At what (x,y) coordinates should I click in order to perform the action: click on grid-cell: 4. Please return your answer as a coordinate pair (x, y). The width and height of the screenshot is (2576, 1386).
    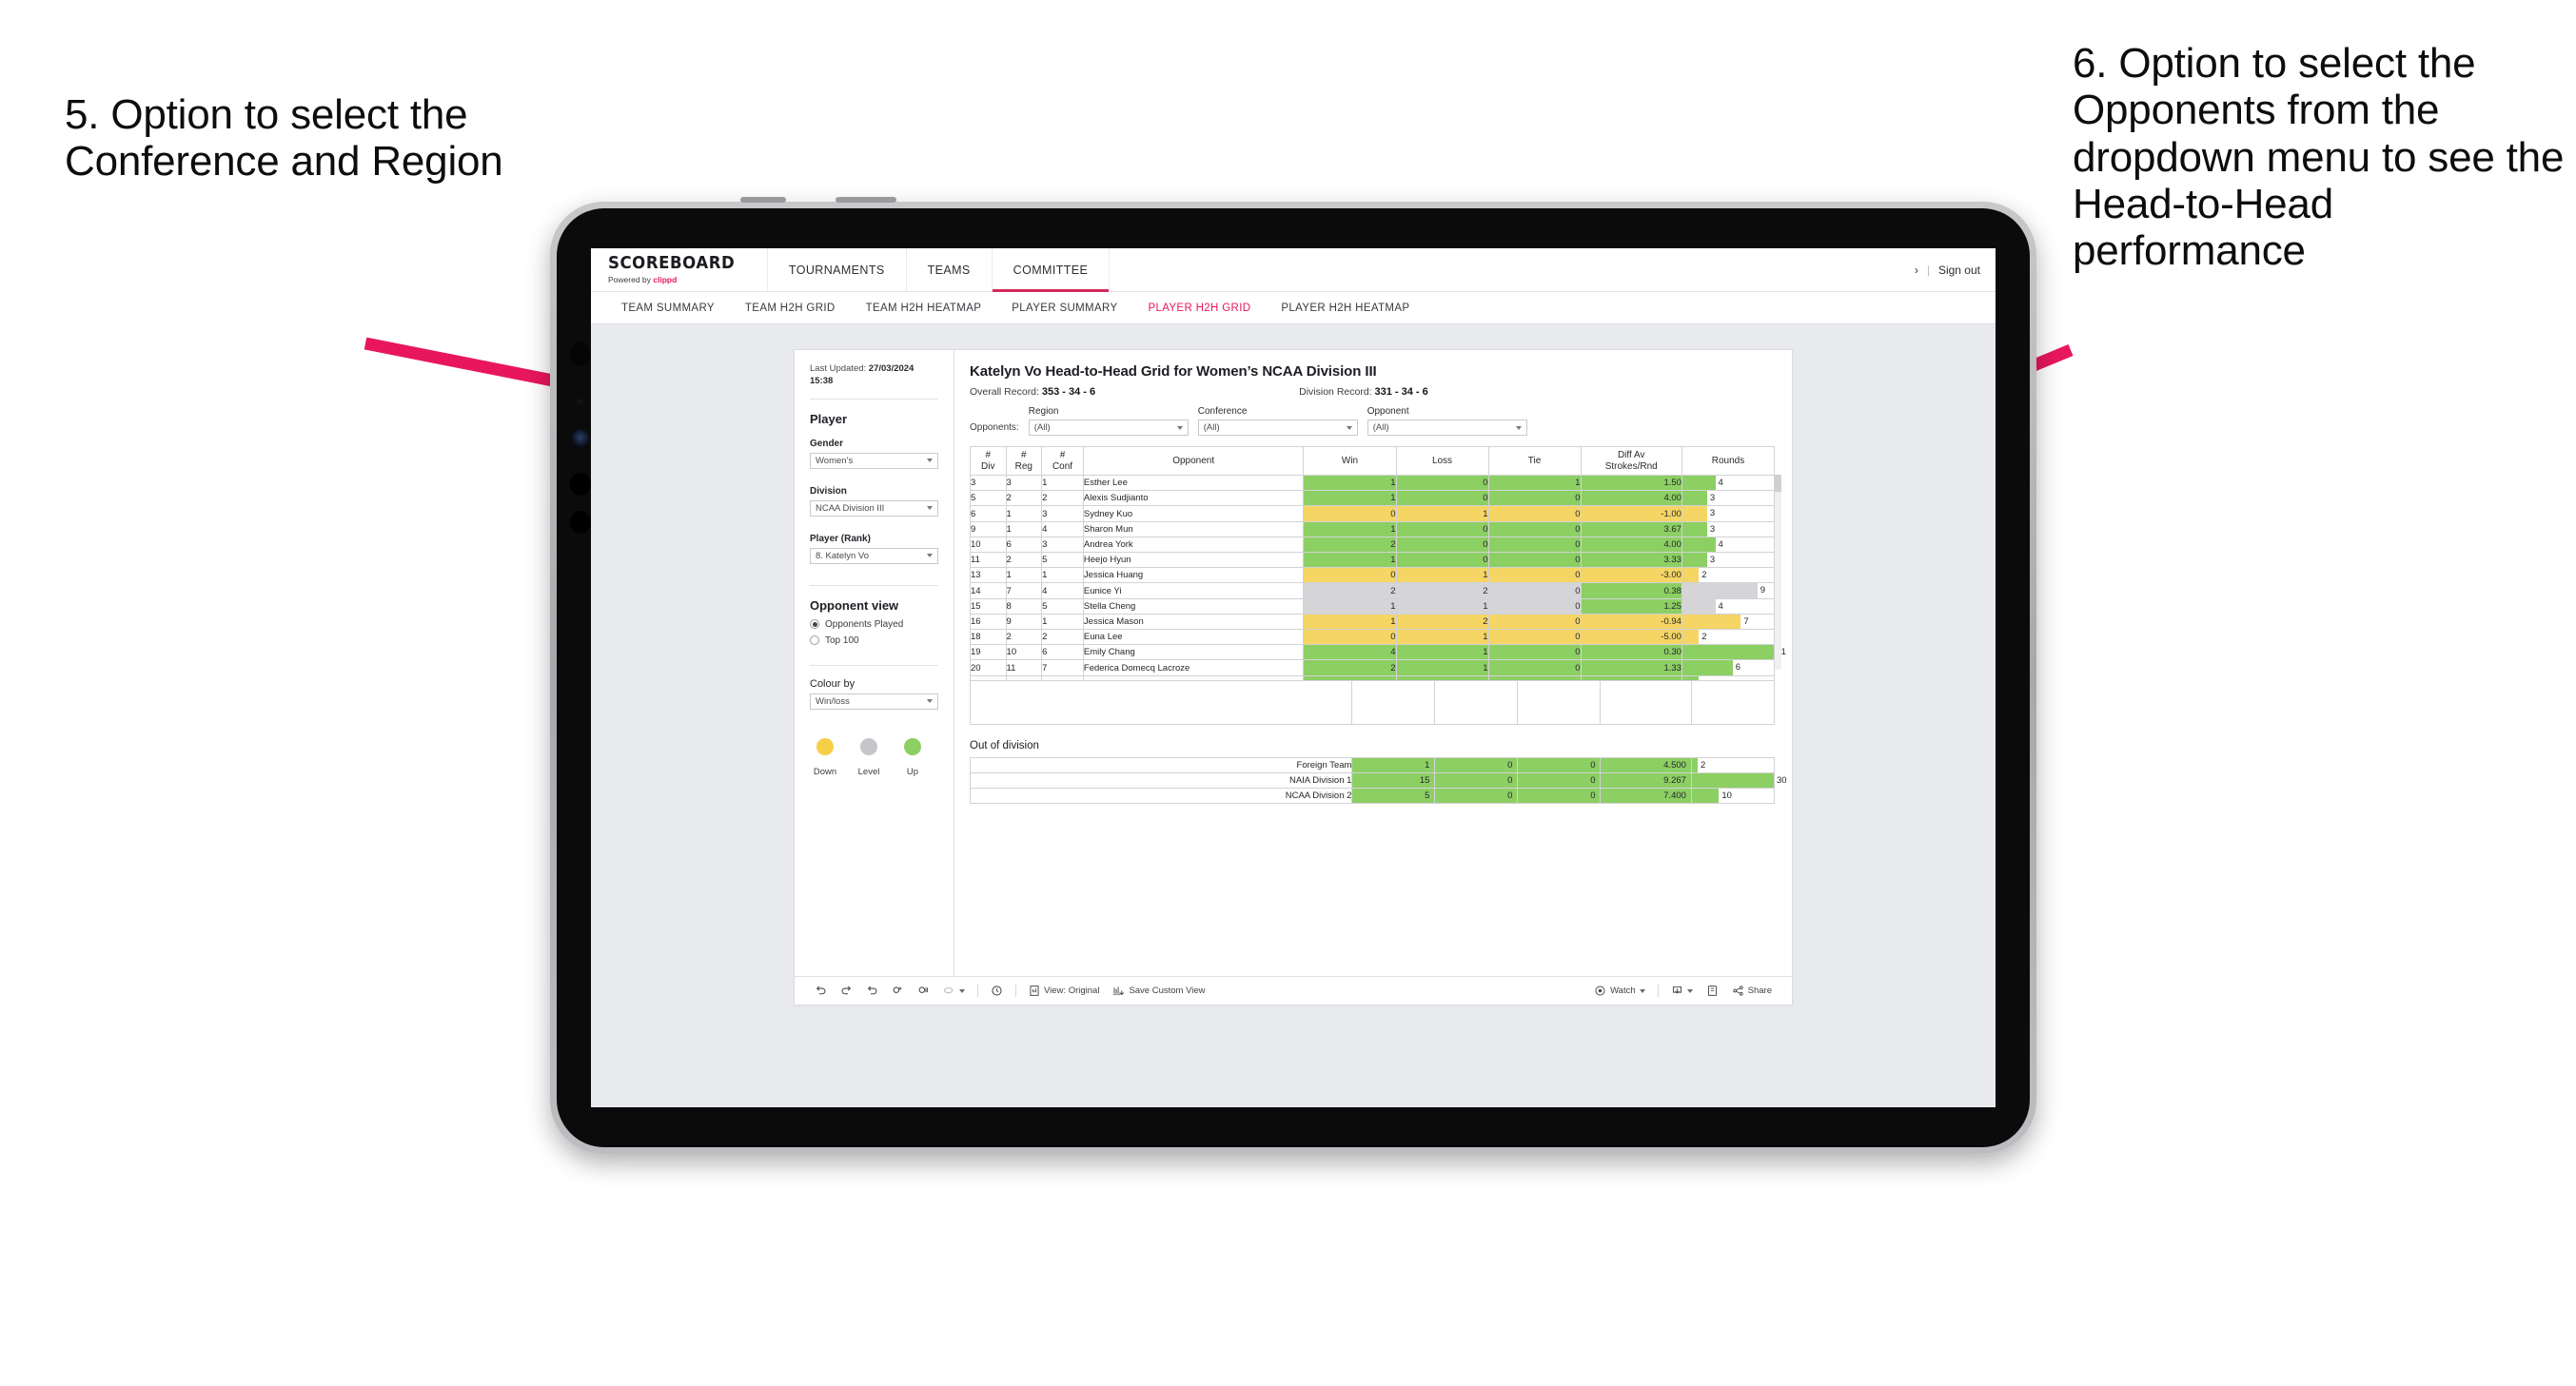
    Looking at the image, I should click on (1062, 528).